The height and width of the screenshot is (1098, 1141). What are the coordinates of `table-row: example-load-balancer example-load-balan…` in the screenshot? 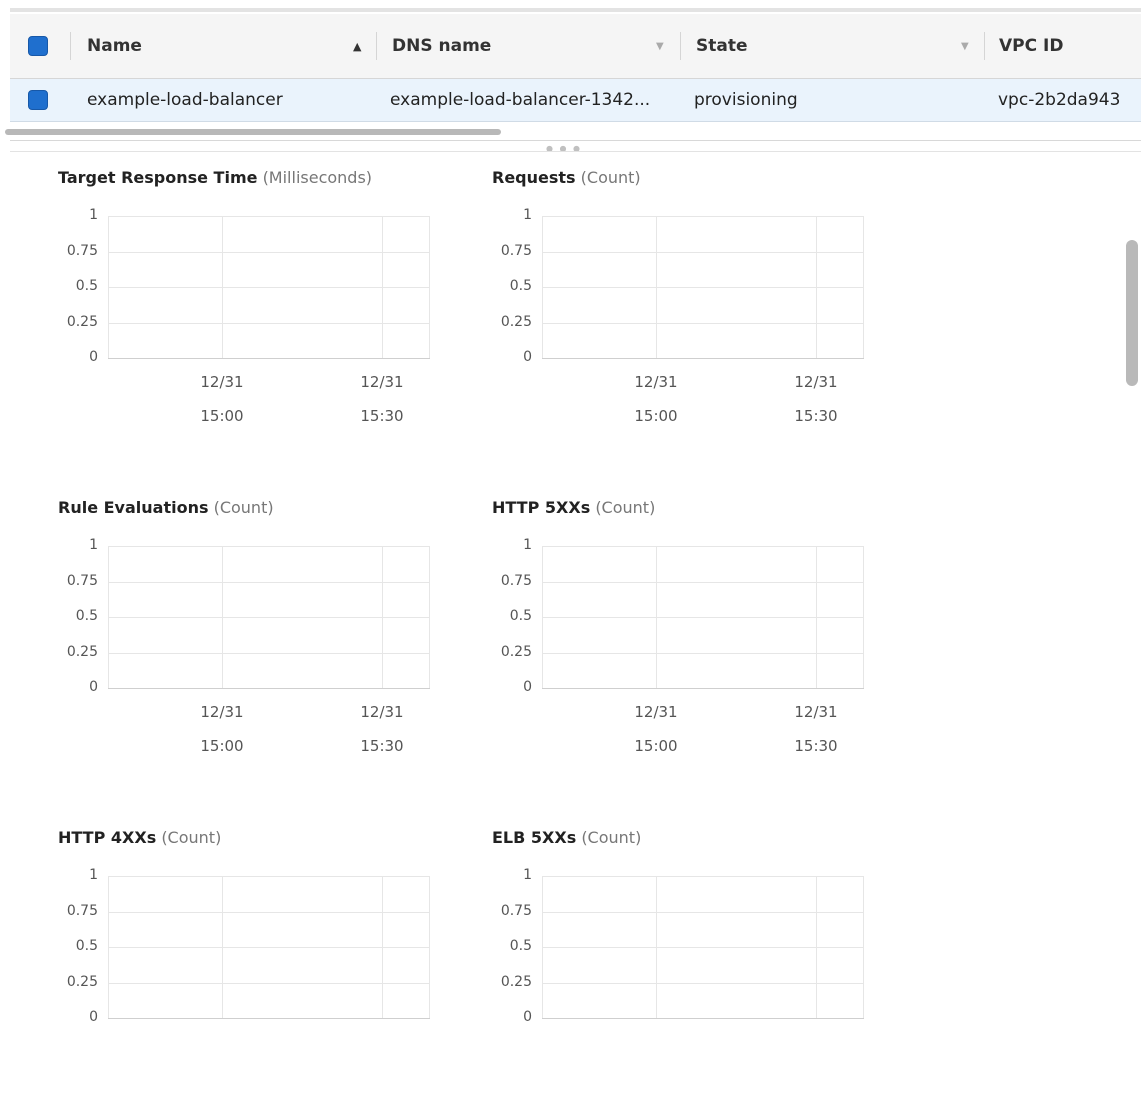 It's located at (575, 100).